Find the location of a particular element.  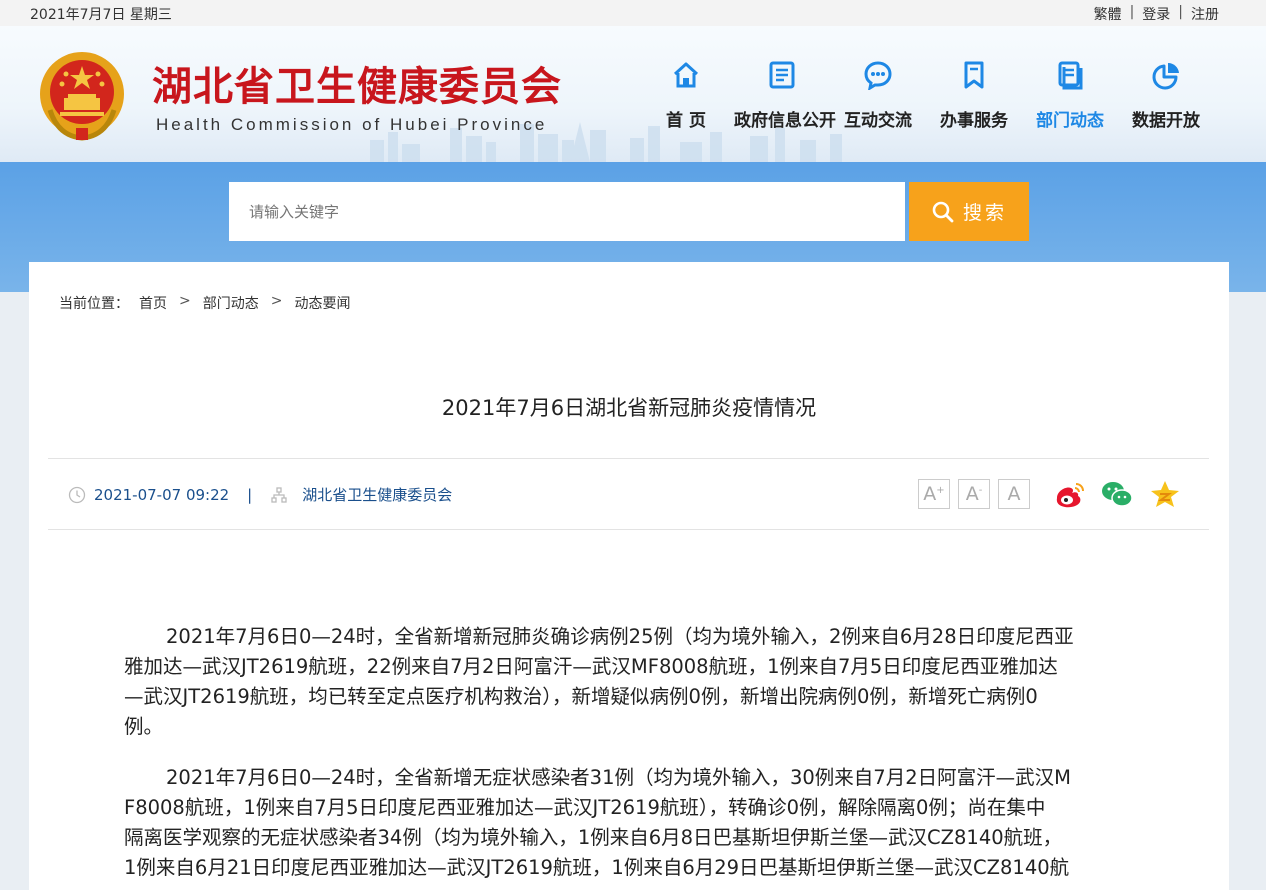

login-link: 登录 is located at coordinates (1156, 14).